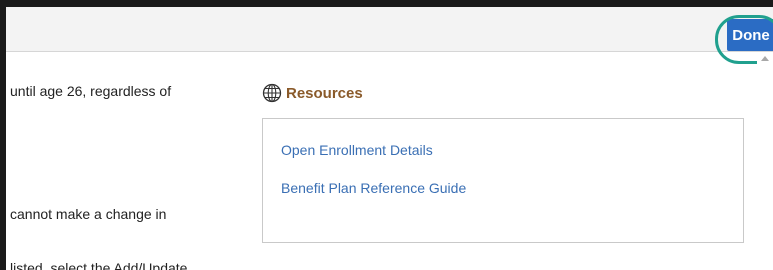 The width and height of the screenshot is (773, 270). I want to click on open-enrollment-details-link: Open Enrollment Details, so click(357, 150).